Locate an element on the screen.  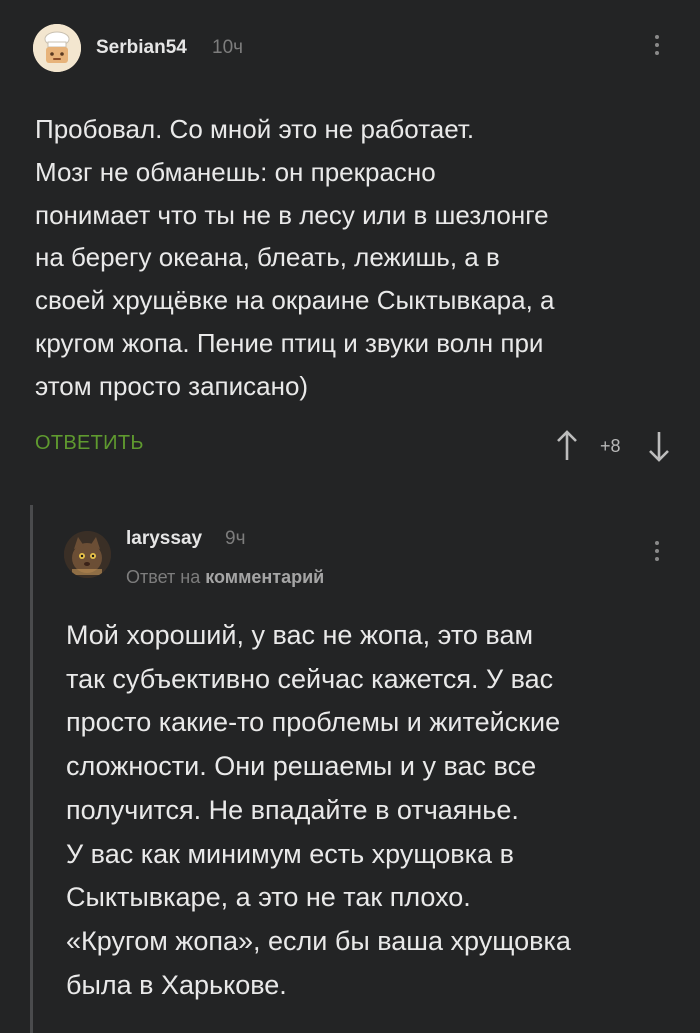
reply-to-link: комментарий is located at coordinates (264, 577).